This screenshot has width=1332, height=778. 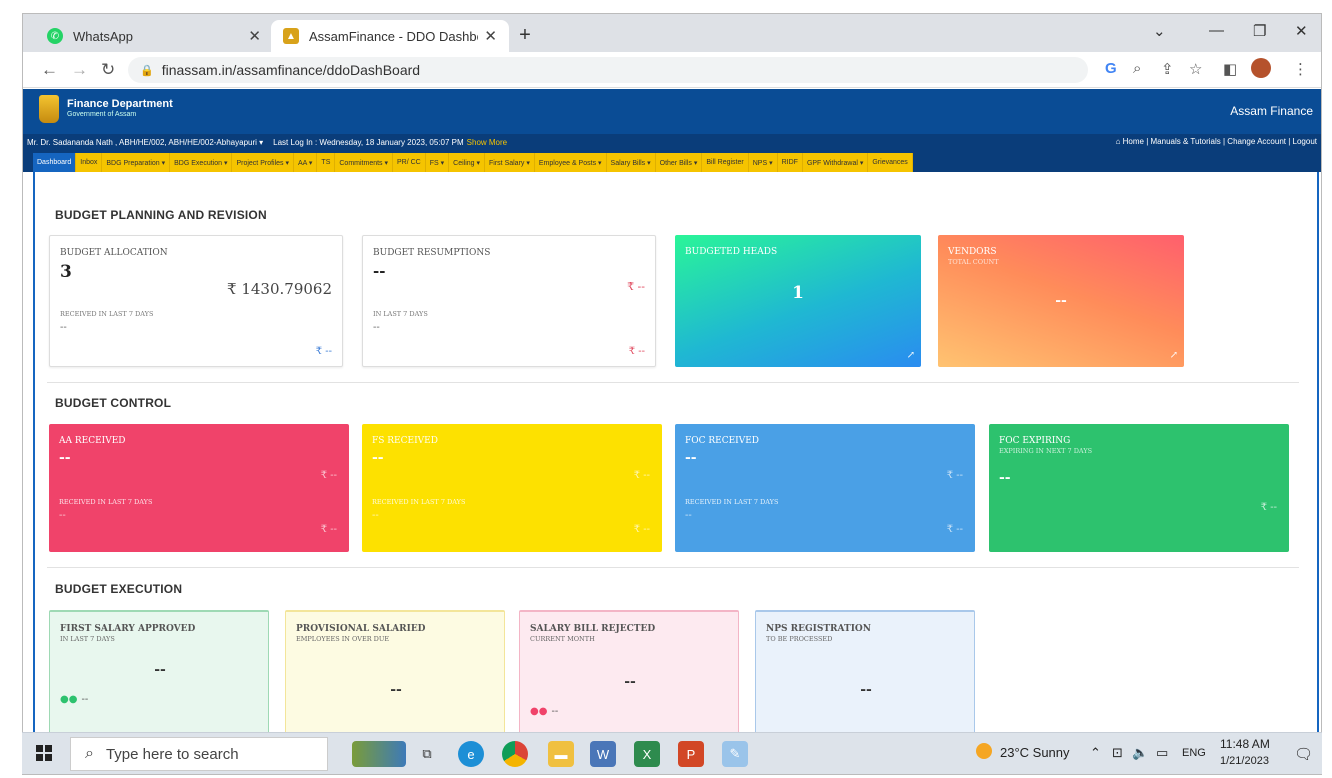 What do you see at coordinates (103, 36) in the screenshot?
I see `tab-title: WhatsApp` at bounding box center [103, 36].